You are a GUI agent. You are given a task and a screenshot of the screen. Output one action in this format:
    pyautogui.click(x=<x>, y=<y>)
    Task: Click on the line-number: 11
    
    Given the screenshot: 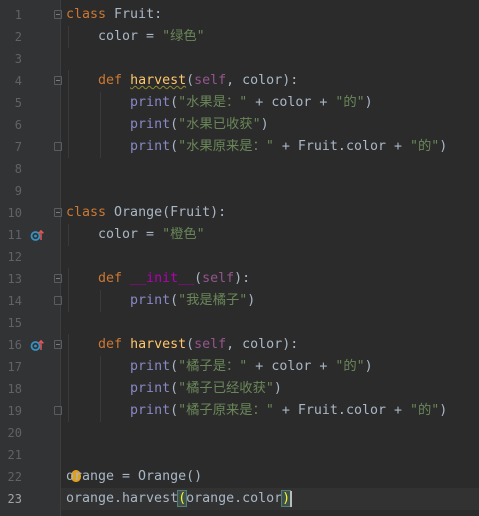 What is the action you would take?
    pyautogui.click(x=11, y=235)
    